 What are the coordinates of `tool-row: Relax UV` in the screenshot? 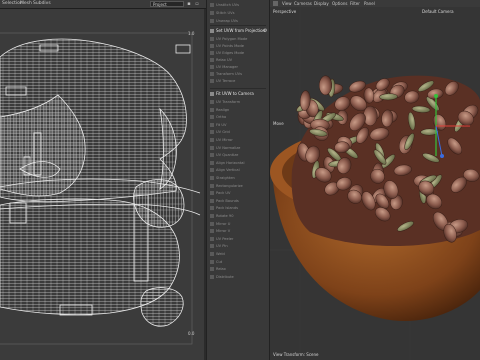 It's located at (238, 60).